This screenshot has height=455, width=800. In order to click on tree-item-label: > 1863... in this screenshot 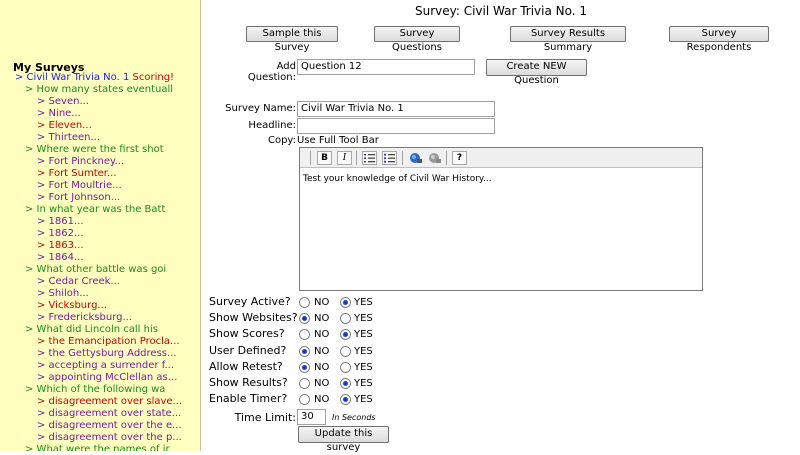, I will do `click(60, 245)`.